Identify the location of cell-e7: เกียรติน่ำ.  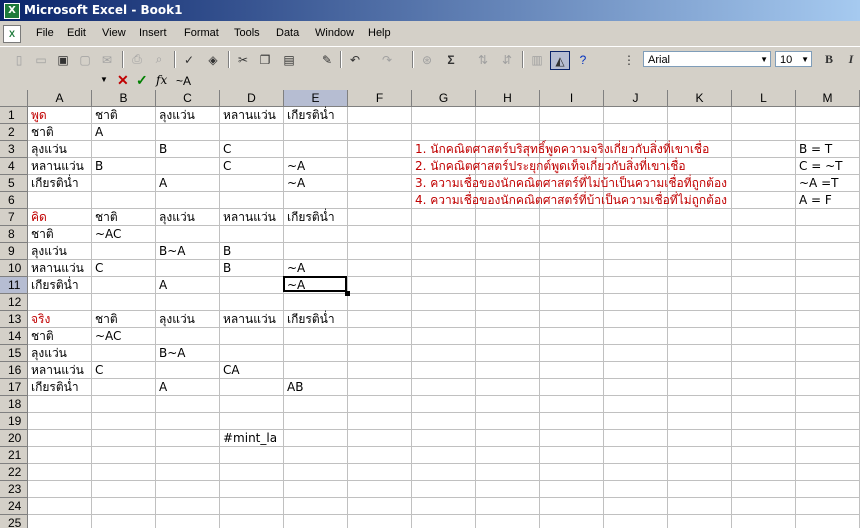
(309, 217).